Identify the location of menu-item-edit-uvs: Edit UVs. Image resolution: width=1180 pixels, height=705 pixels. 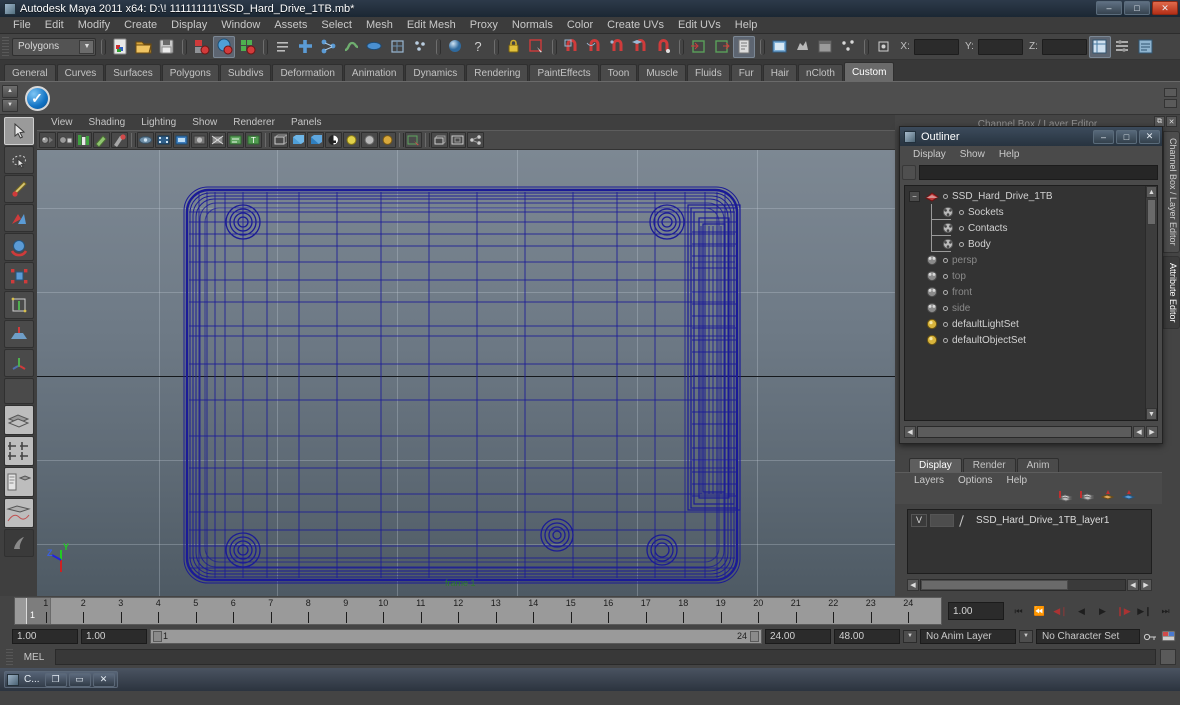
(699, 25).